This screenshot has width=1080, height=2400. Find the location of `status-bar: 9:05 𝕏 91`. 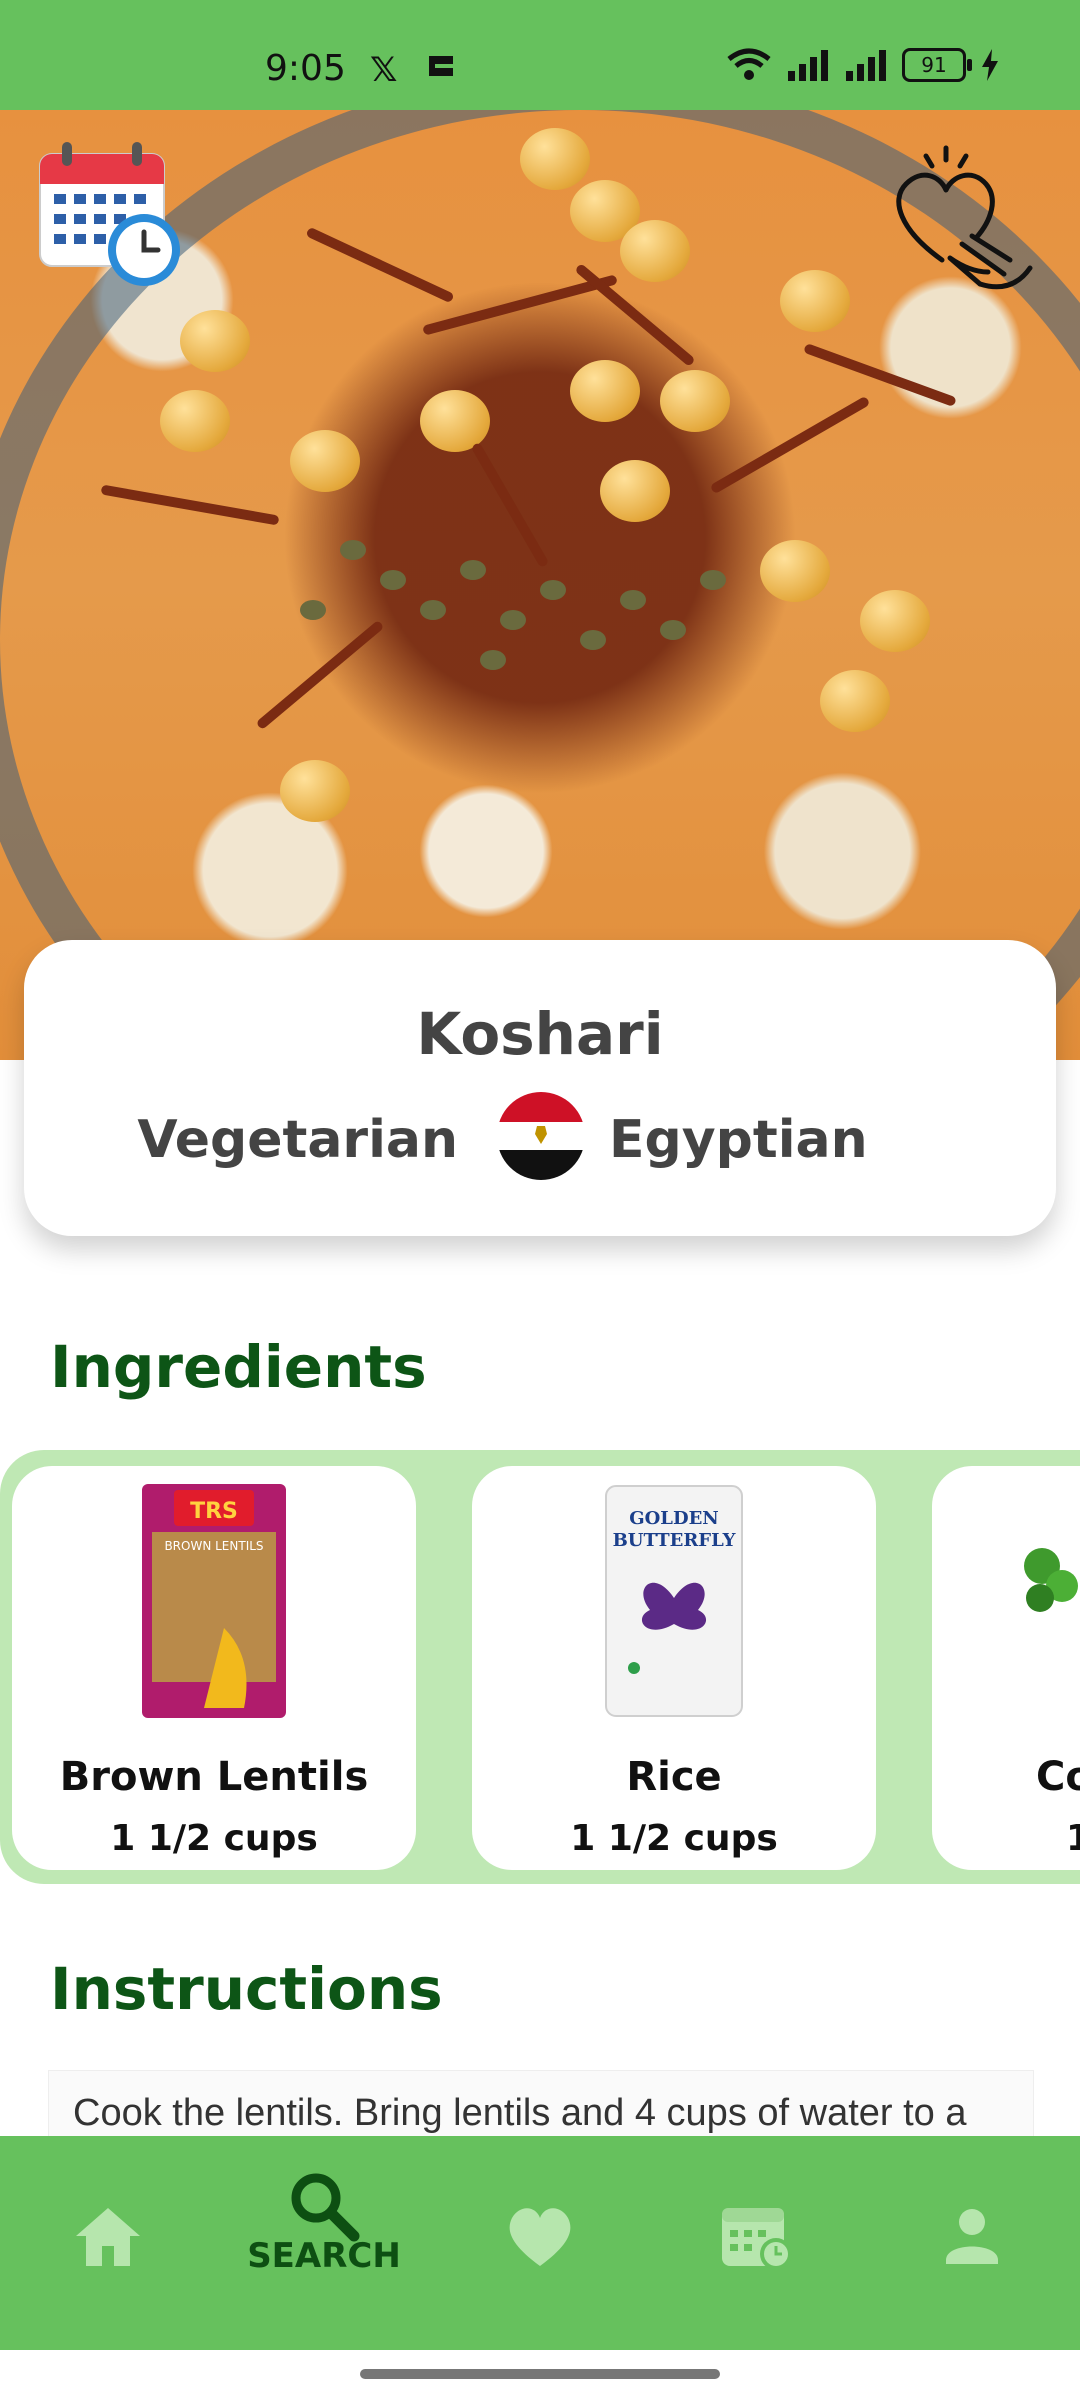

status-bar: 9:05 𝕏 91 is located at coordinates (540, 55).